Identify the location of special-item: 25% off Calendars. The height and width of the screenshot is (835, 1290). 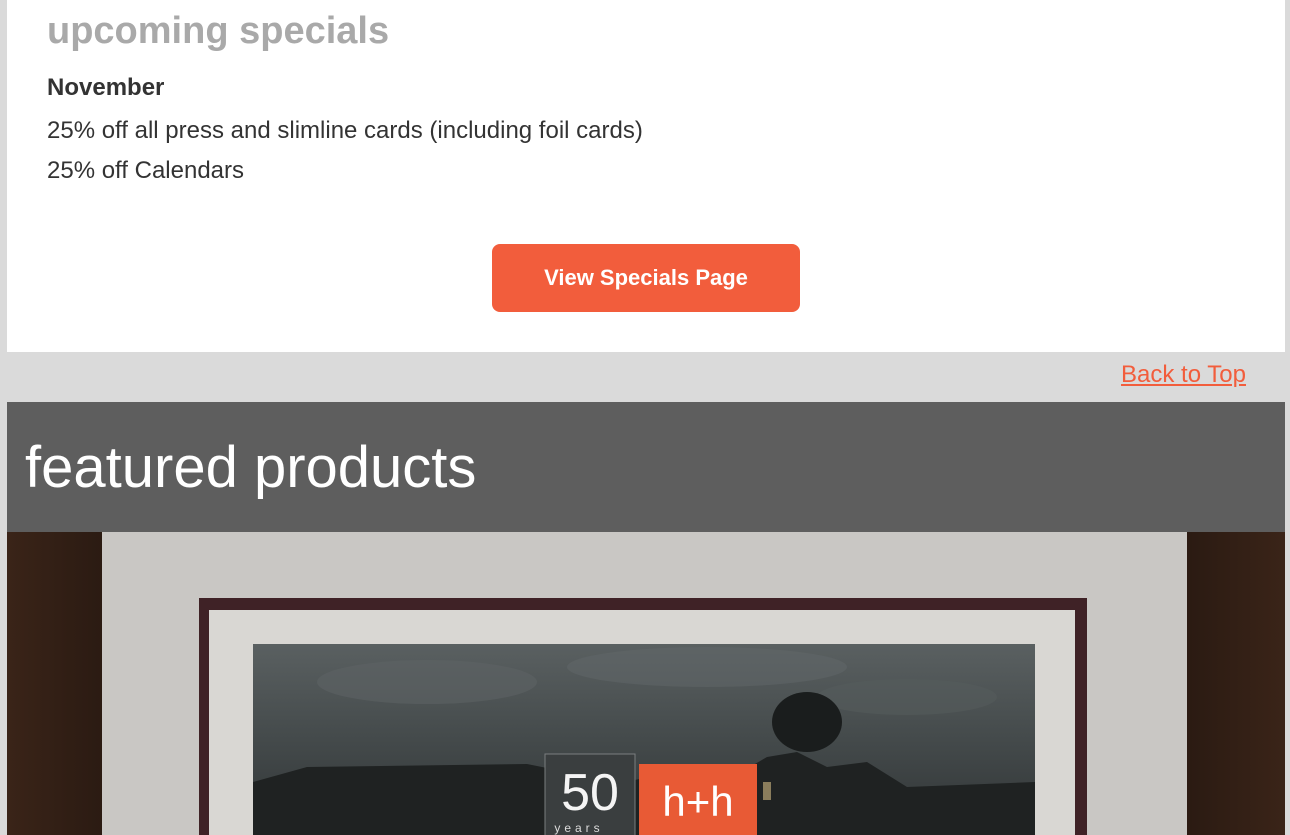
(146, 170).